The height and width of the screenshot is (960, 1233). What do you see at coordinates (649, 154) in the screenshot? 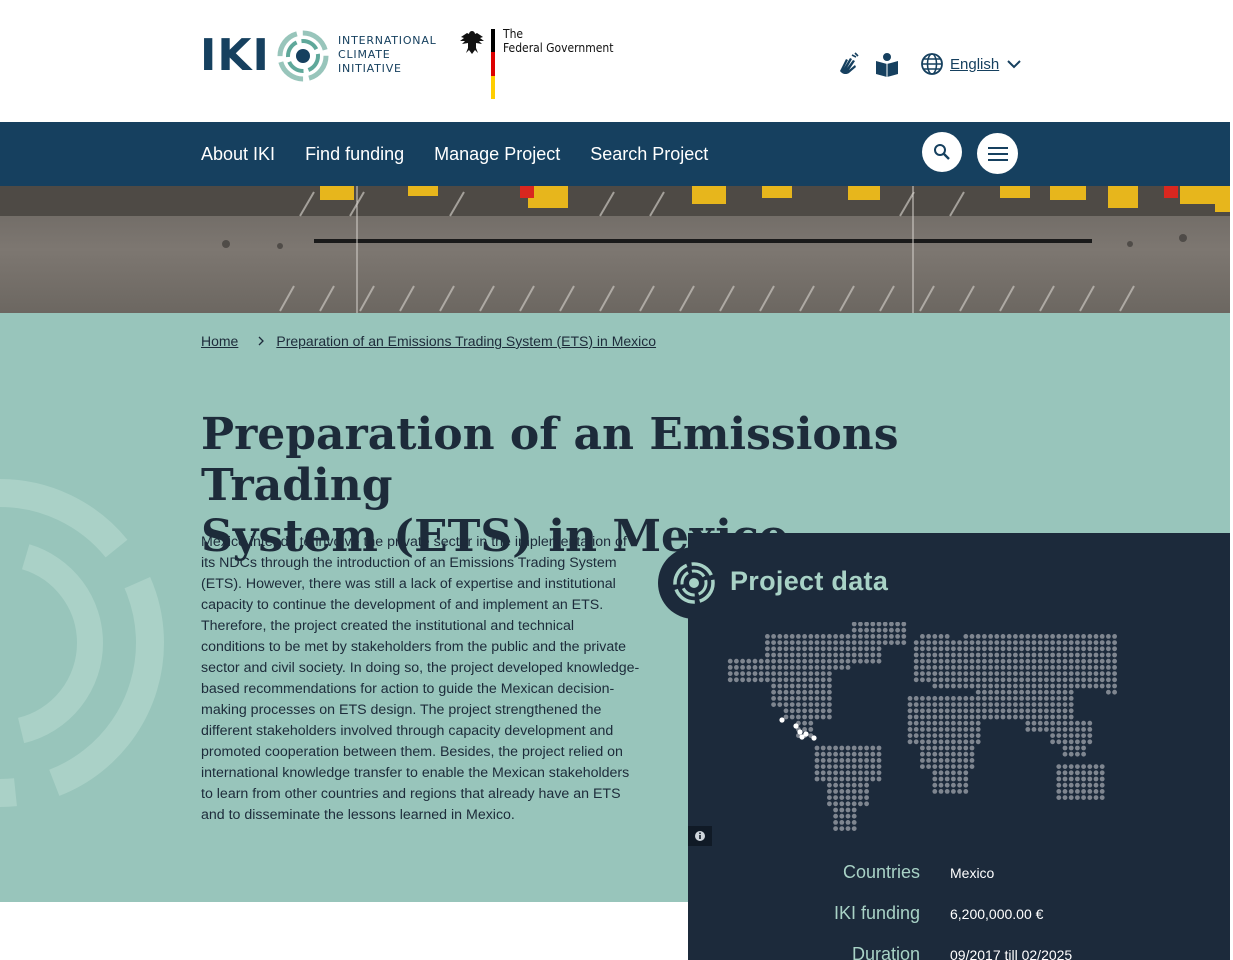
I see `nav-item-search-project: Search Project` at bounding box center [649, 154].